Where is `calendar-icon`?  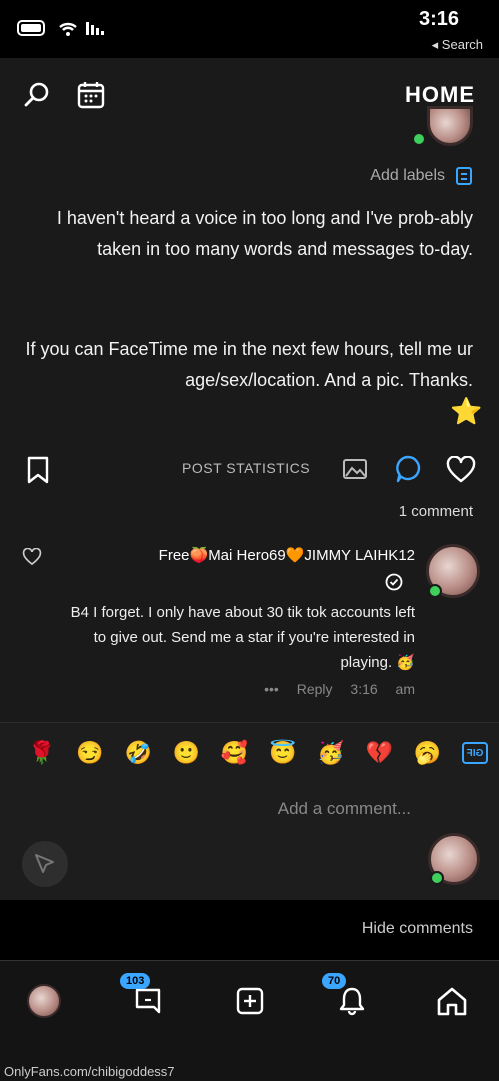
calendar-icon is located at coordinates (91, 95).